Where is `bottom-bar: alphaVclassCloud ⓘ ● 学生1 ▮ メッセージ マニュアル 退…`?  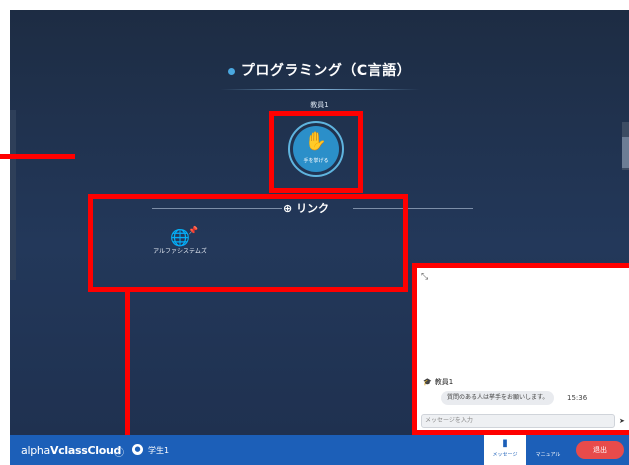 bottom-bar: alphaVclassCloud ⓘ ● 学生1 ▮ メッセージ マニュアル 退… is located at coordinates (319, 450).